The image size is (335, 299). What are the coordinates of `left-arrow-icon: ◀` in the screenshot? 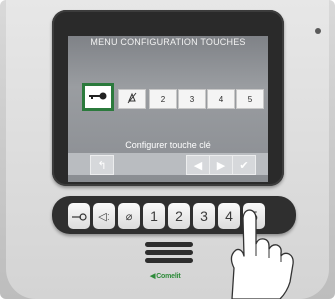 It's located at (198, 165).